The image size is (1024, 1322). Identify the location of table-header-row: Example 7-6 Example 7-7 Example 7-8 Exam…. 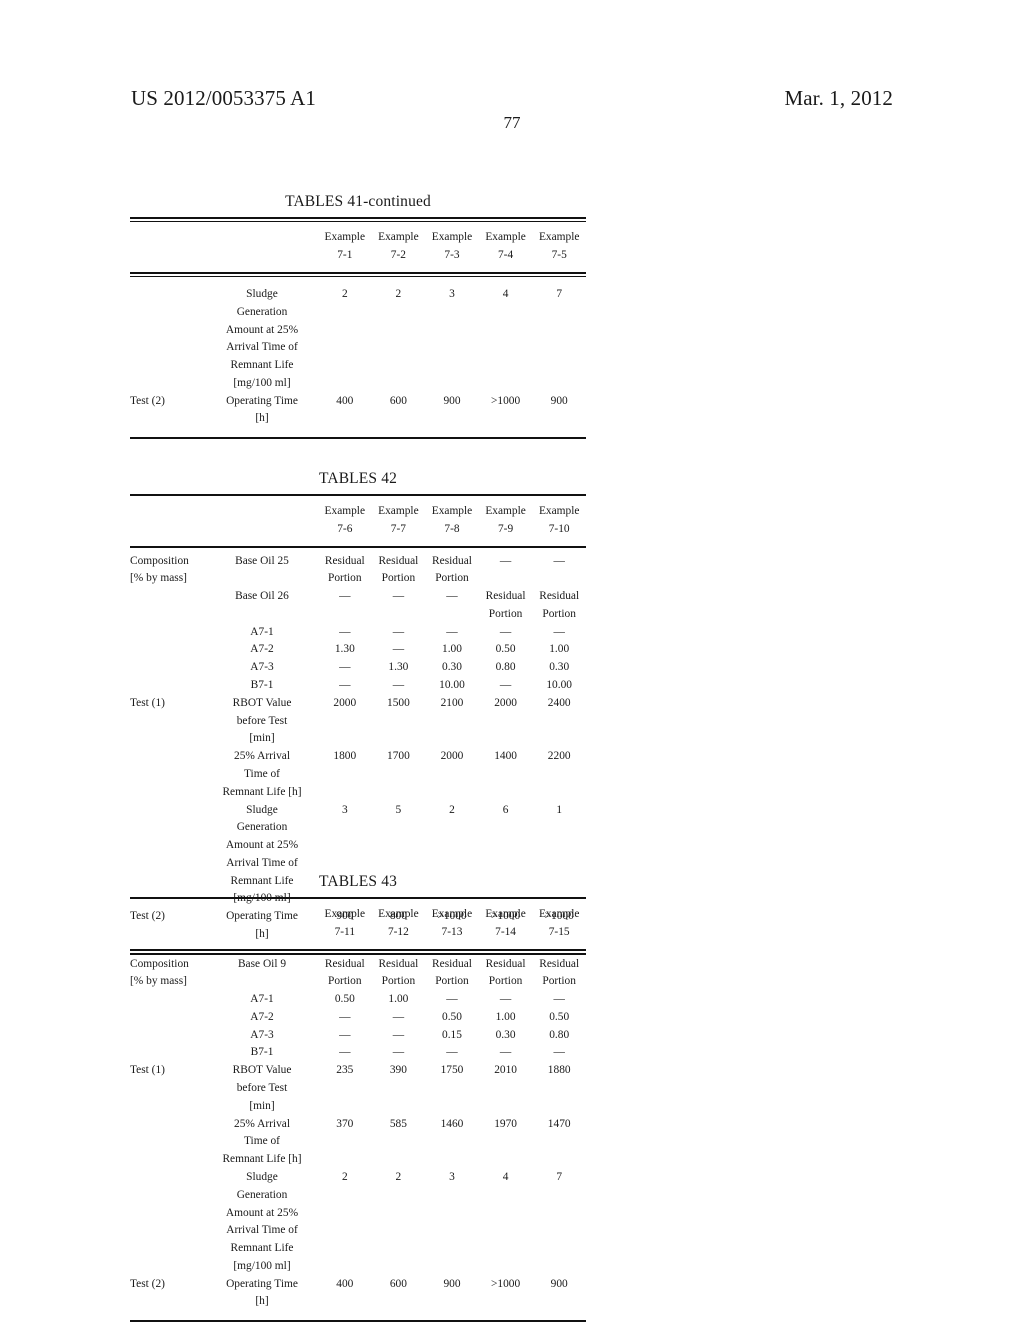
(358, 521).